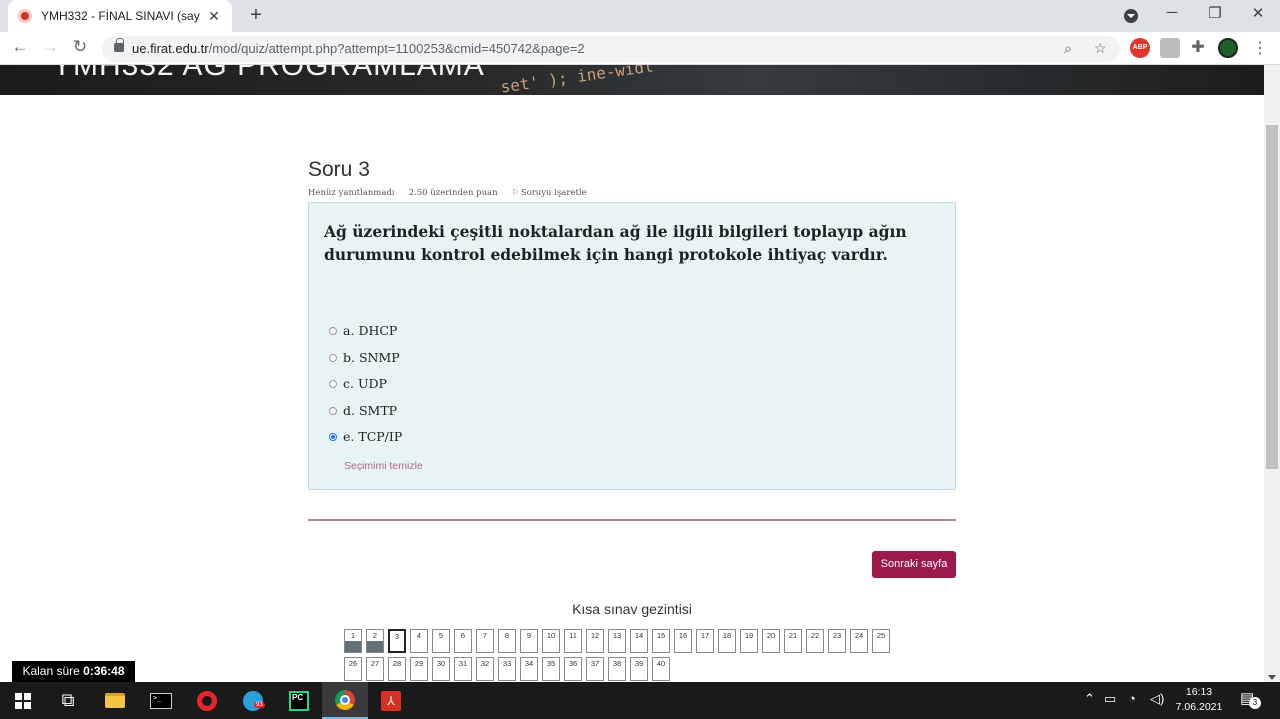 This screenshot has width=1280, height=719. I want to click on terminal-button: >_, so click(161, 700).